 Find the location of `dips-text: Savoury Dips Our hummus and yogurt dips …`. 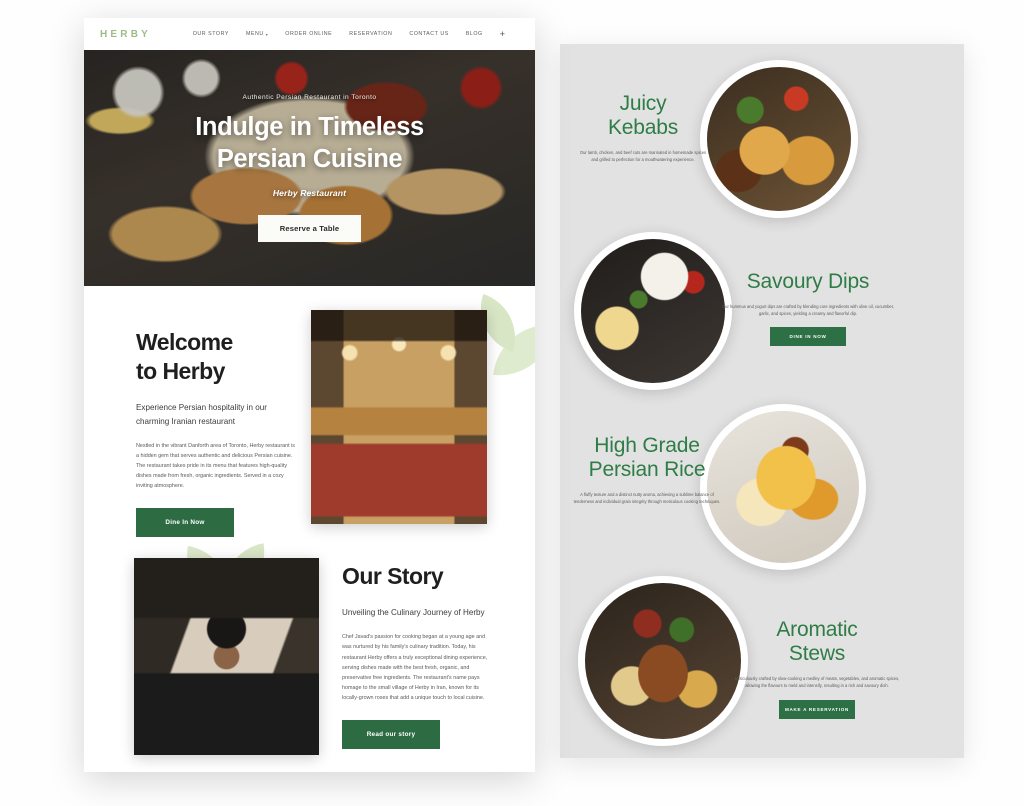

dips-text: Savoury Dips Our hummus and yogurt dips … is located at coordinates (808, 308).